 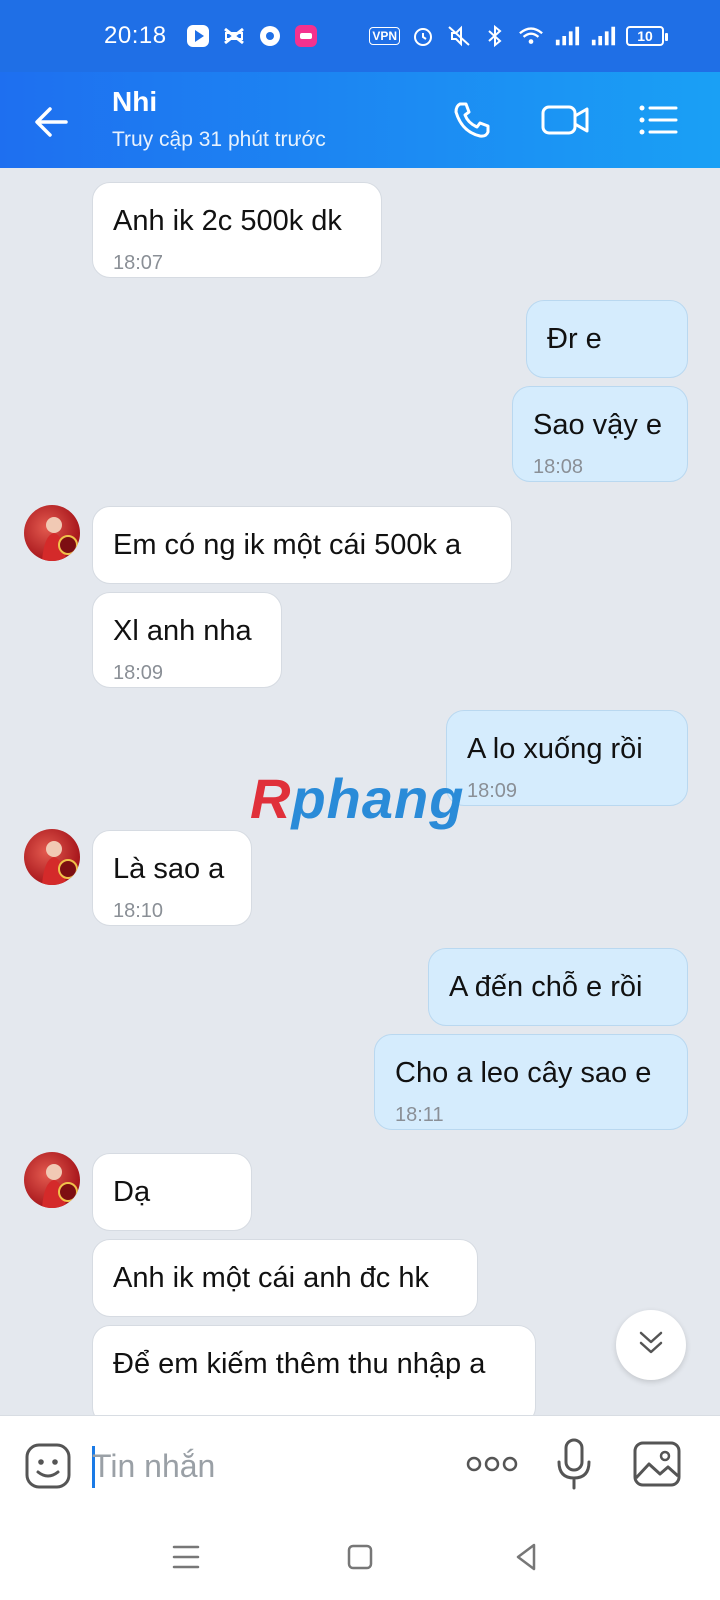 I want to click on watermark: Rphang, so click(x=357, y=798).